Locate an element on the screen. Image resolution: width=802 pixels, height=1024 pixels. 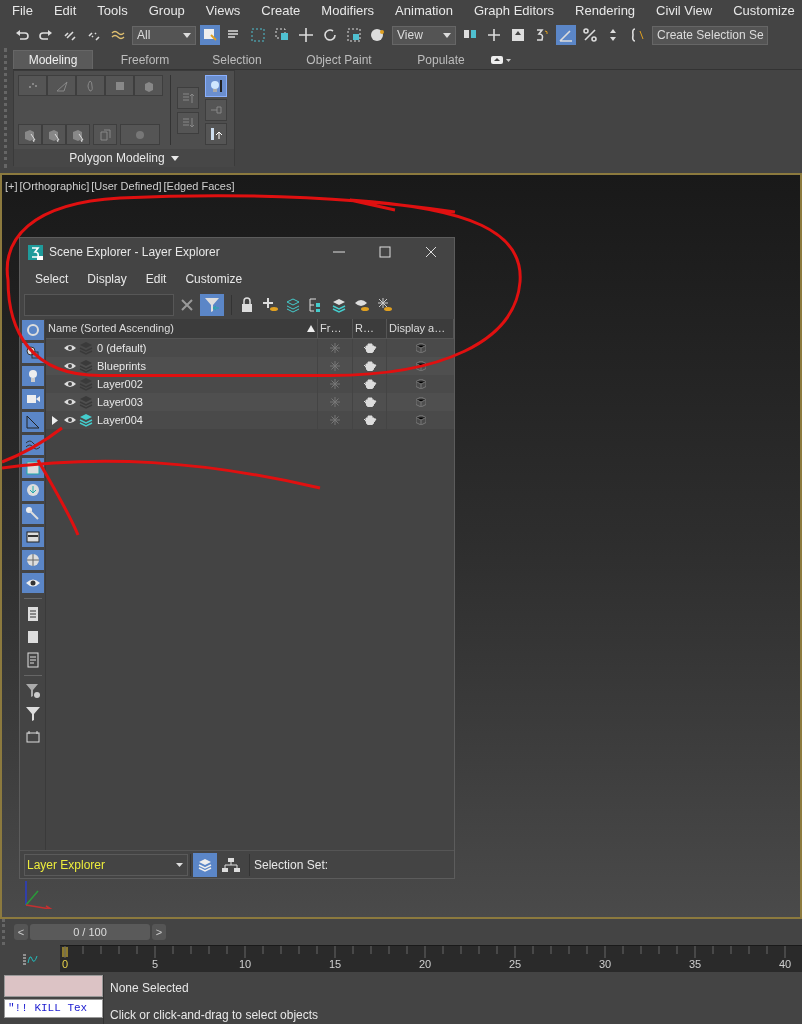
expand-arrow-icon is located at coordinates (54, 420).